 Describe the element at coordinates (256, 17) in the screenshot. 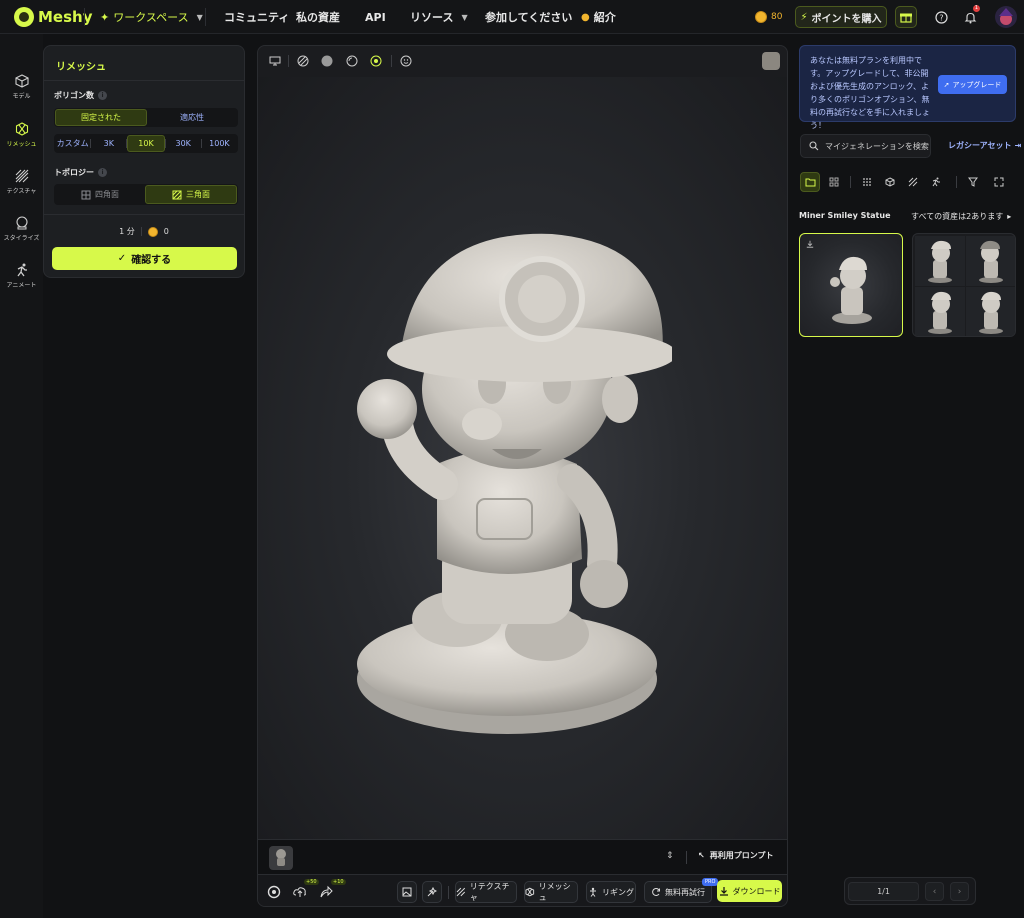

I see `nav-community: コミュニティ` at that location.